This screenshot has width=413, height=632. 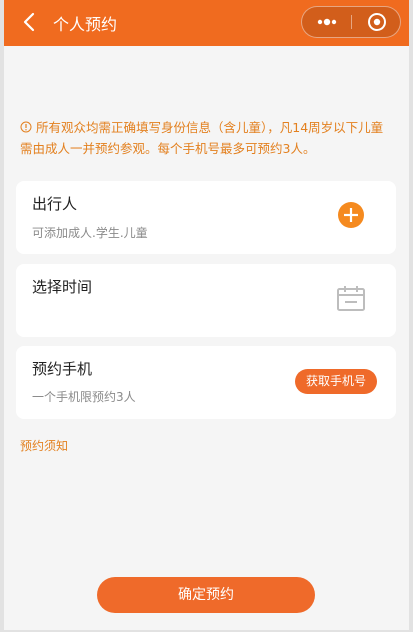 What do you see at coordinates (206, 217) in the screenshot?
I see `traveler-card: 出行人 可添加成人.学生.儿童` at bounding box center [206, 217].